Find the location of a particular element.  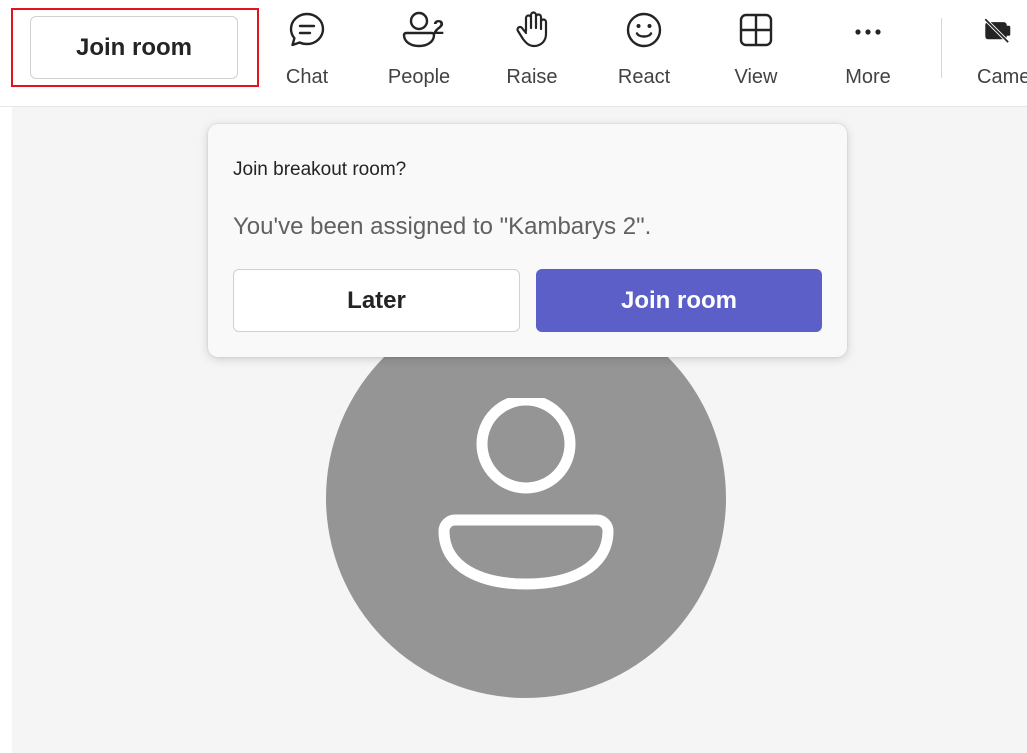

join-room-toolbar-button: Join room is located at coordinates (134, 47).